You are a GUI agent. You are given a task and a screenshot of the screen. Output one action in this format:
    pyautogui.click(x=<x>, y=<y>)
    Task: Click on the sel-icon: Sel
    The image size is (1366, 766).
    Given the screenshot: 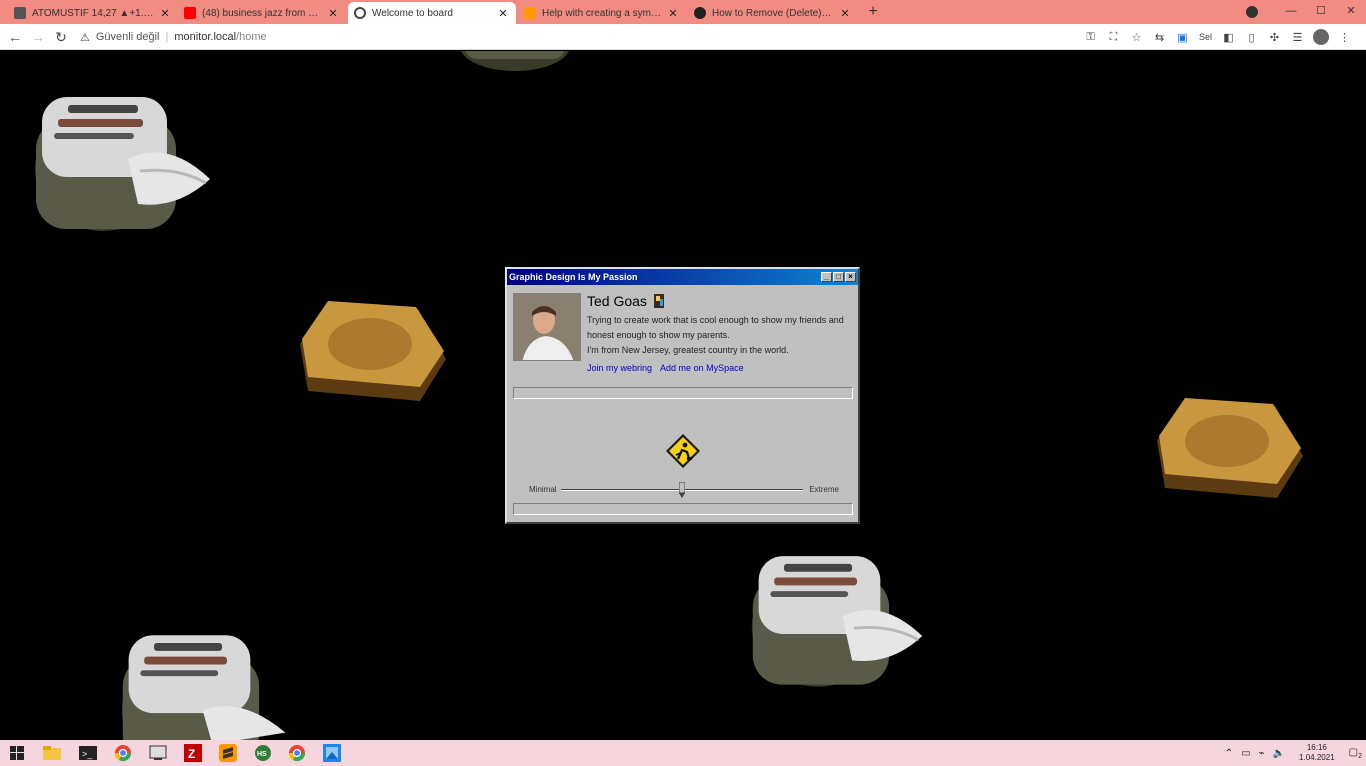 What is the action you would take?
    pyautogui.click(x=1205, y=37)
    